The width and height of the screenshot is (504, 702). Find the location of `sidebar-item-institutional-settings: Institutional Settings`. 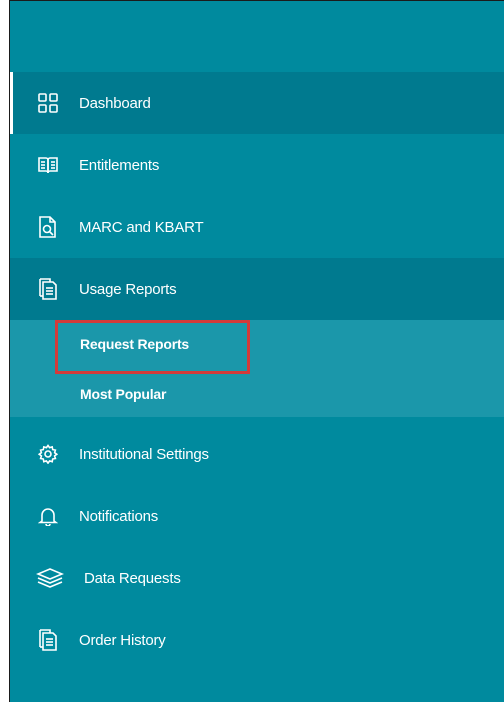

sidebar-item-institutional-settings: Institutional Settings is located at coordinates (257, 454).